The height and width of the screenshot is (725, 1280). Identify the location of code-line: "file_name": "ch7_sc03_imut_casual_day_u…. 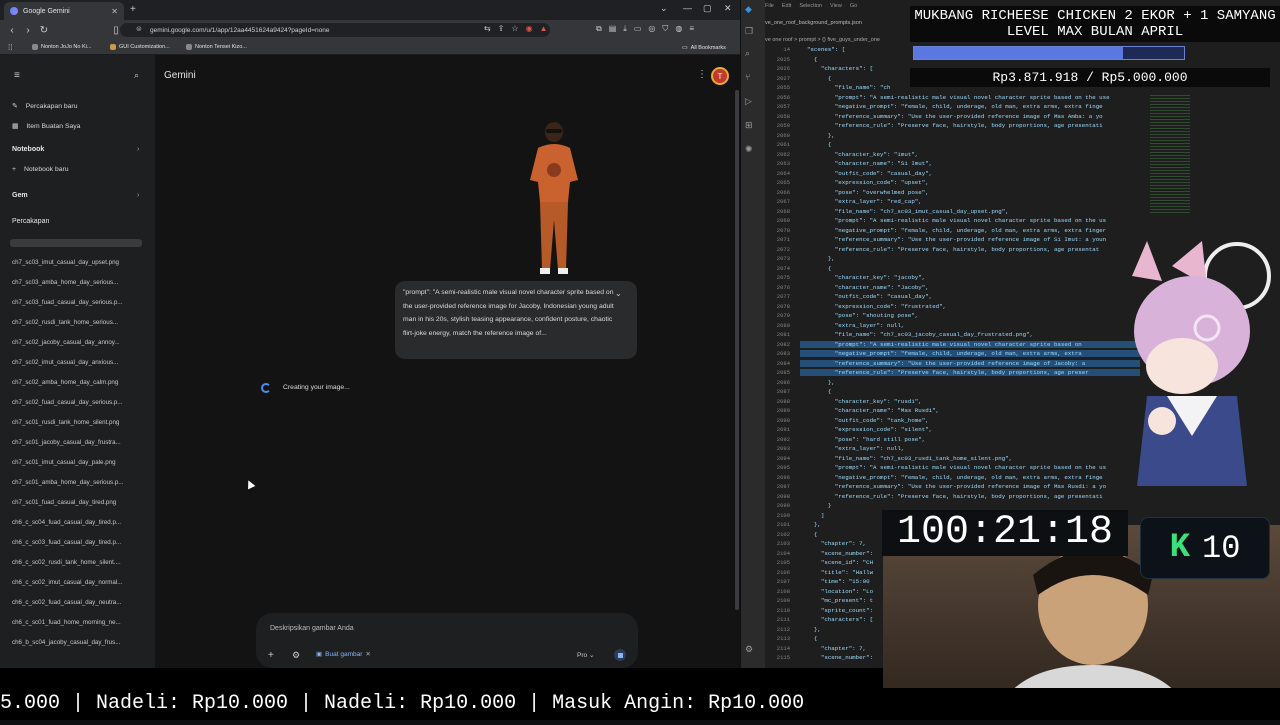
(970, 211).